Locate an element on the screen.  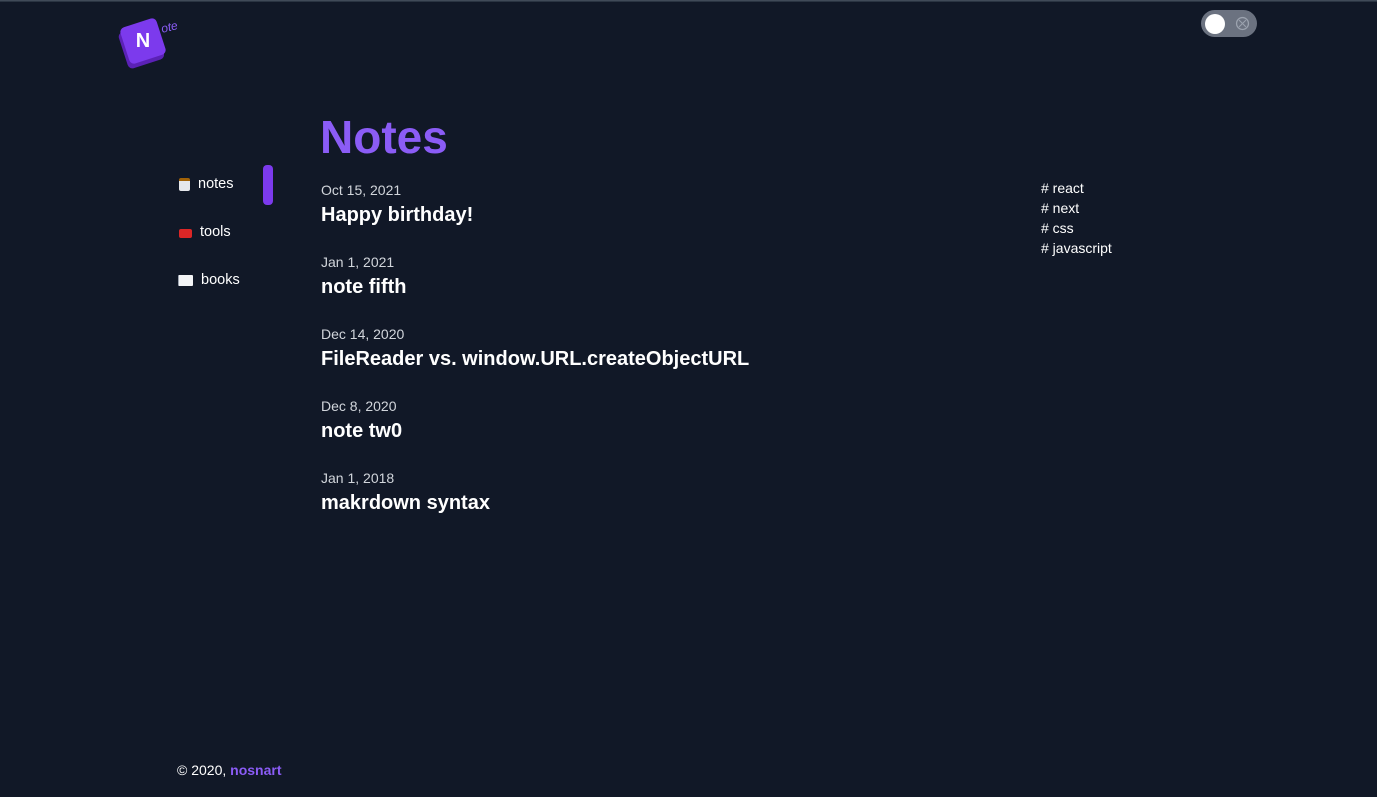
note-date: Jan 1, 2018 is located at coordinates (358, 478).